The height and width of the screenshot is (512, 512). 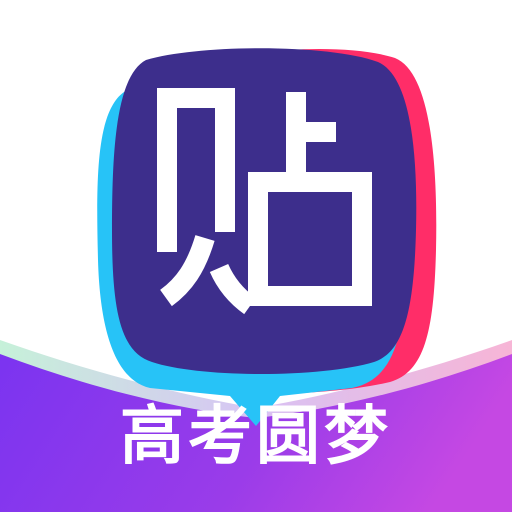 I want to click on banner-text: 高考圆梦, so click(x=256, y=437).